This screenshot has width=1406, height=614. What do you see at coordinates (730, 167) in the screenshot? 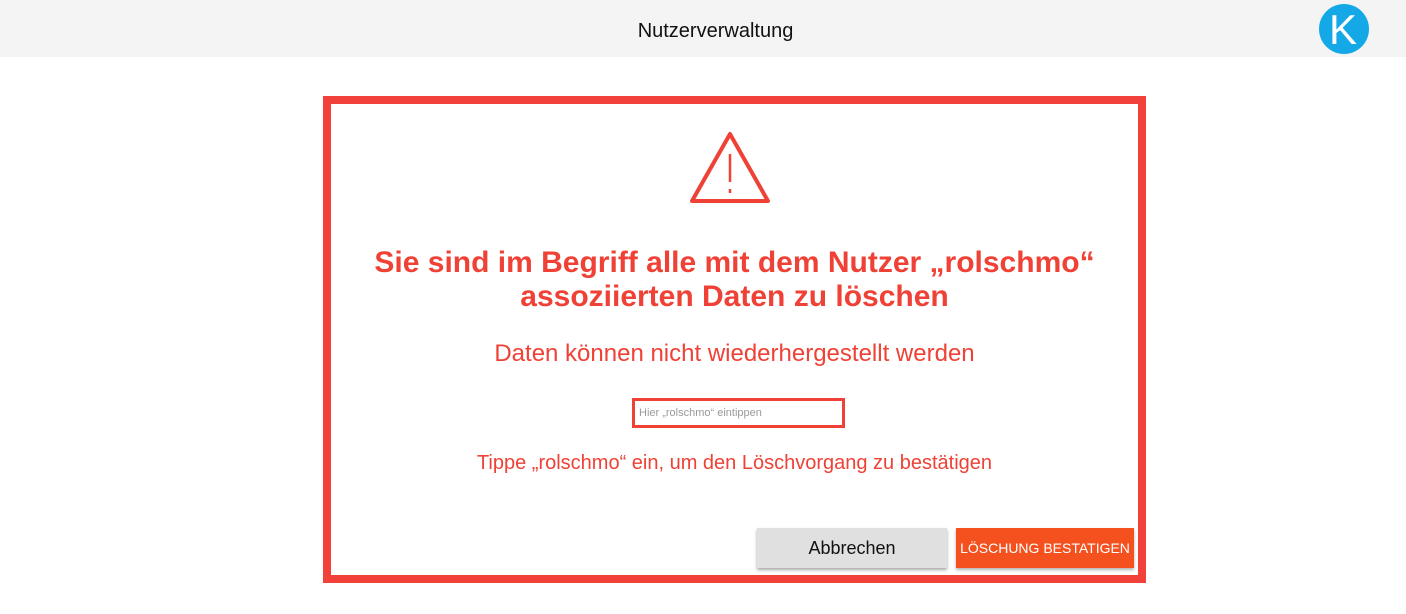
I see `warning-triangle-icon` at bounding box center [730, 167].